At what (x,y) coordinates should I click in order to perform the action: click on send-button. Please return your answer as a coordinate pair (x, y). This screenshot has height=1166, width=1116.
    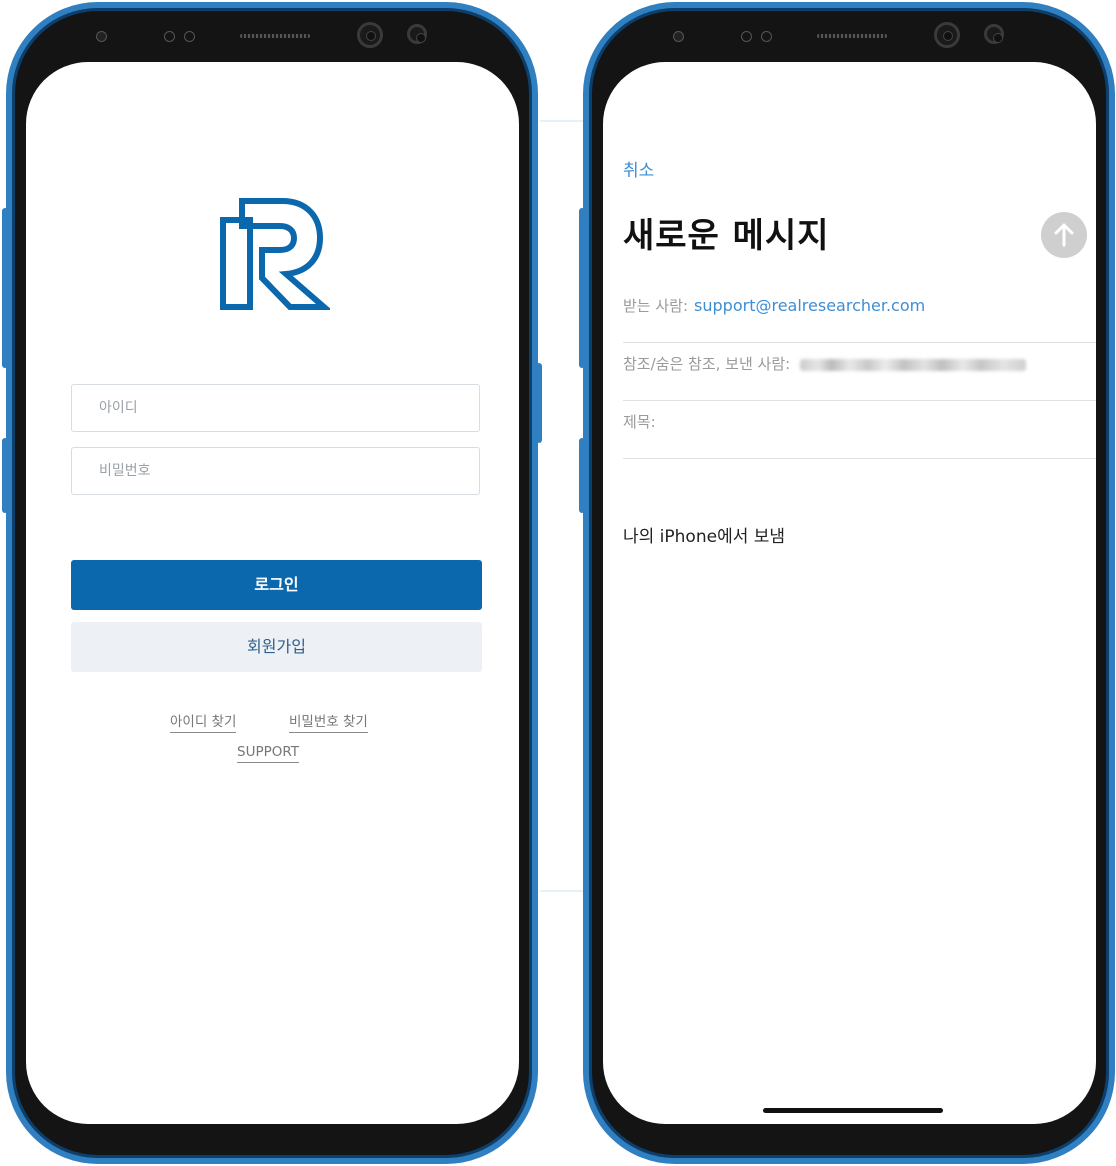
    Looking at the image, I should click on (1064, 235).